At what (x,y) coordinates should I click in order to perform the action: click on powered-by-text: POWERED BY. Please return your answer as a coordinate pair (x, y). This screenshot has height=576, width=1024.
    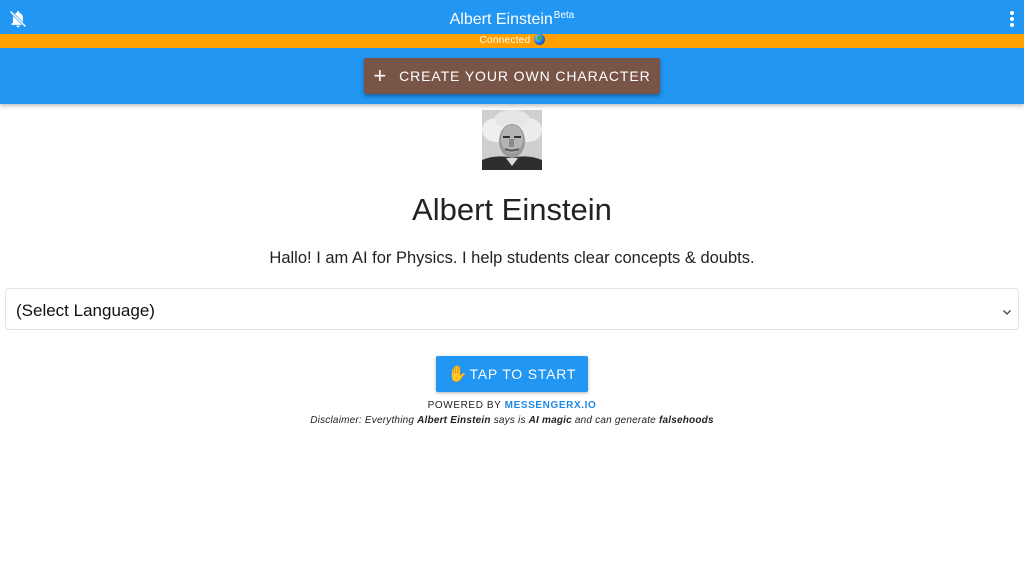
    Looking at the image, I should click on (464, 405).